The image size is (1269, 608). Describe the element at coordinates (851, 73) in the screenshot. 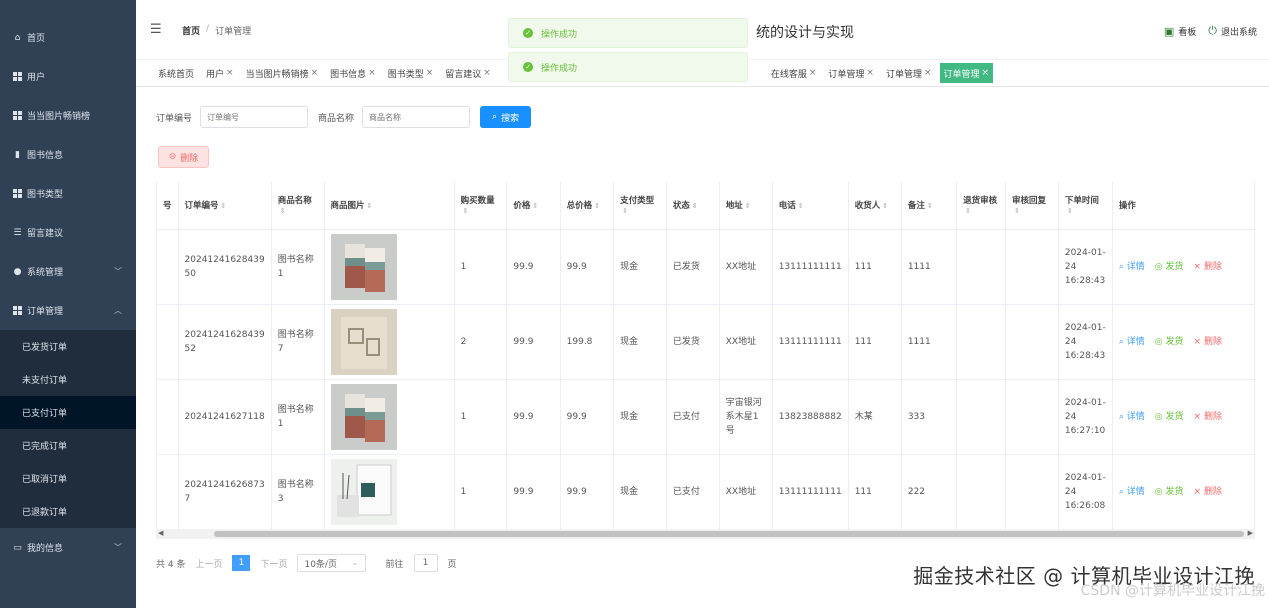

I see `tab-orders-1: 订单管理 ×` at that location.